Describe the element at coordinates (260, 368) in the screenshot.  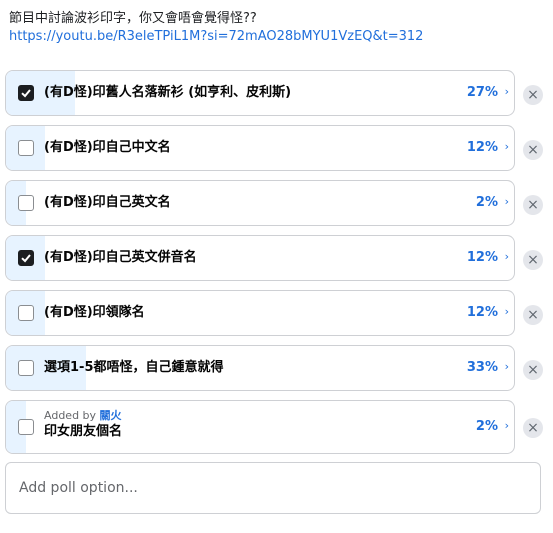
I see `poll-option: 選項1-5都唔怪，自己鍾意就得 33% ›` at that location.